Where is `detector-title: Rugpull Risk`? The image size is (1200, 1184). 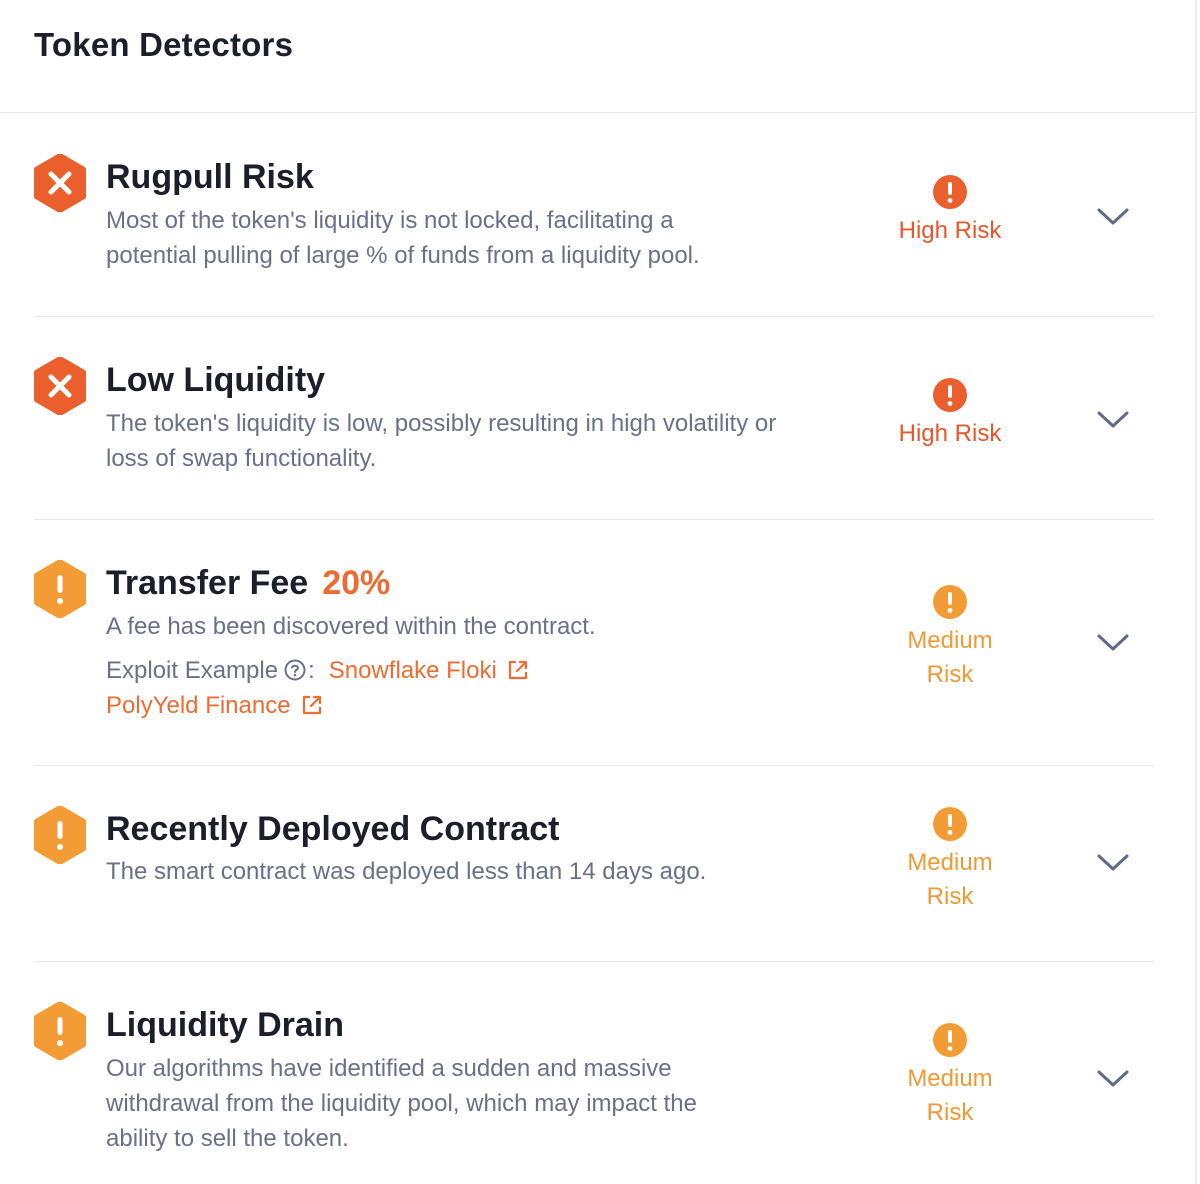
detector-title: Rugpull Risk is located at coordinates (210, 177).